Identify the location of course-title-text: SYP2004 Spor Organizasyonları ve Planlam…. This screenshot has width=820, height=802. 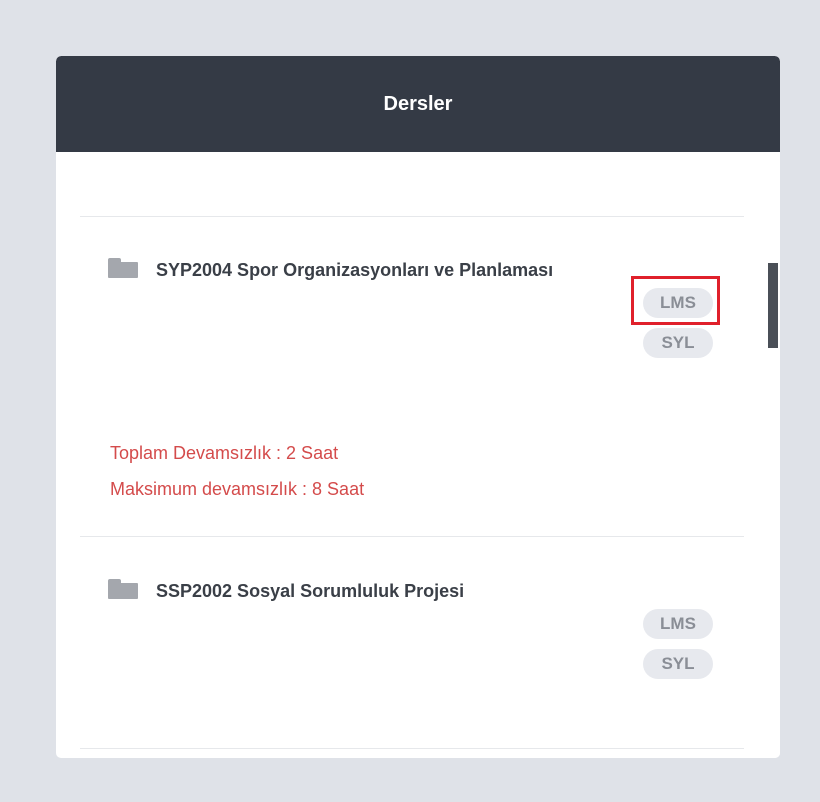
(355, 270).